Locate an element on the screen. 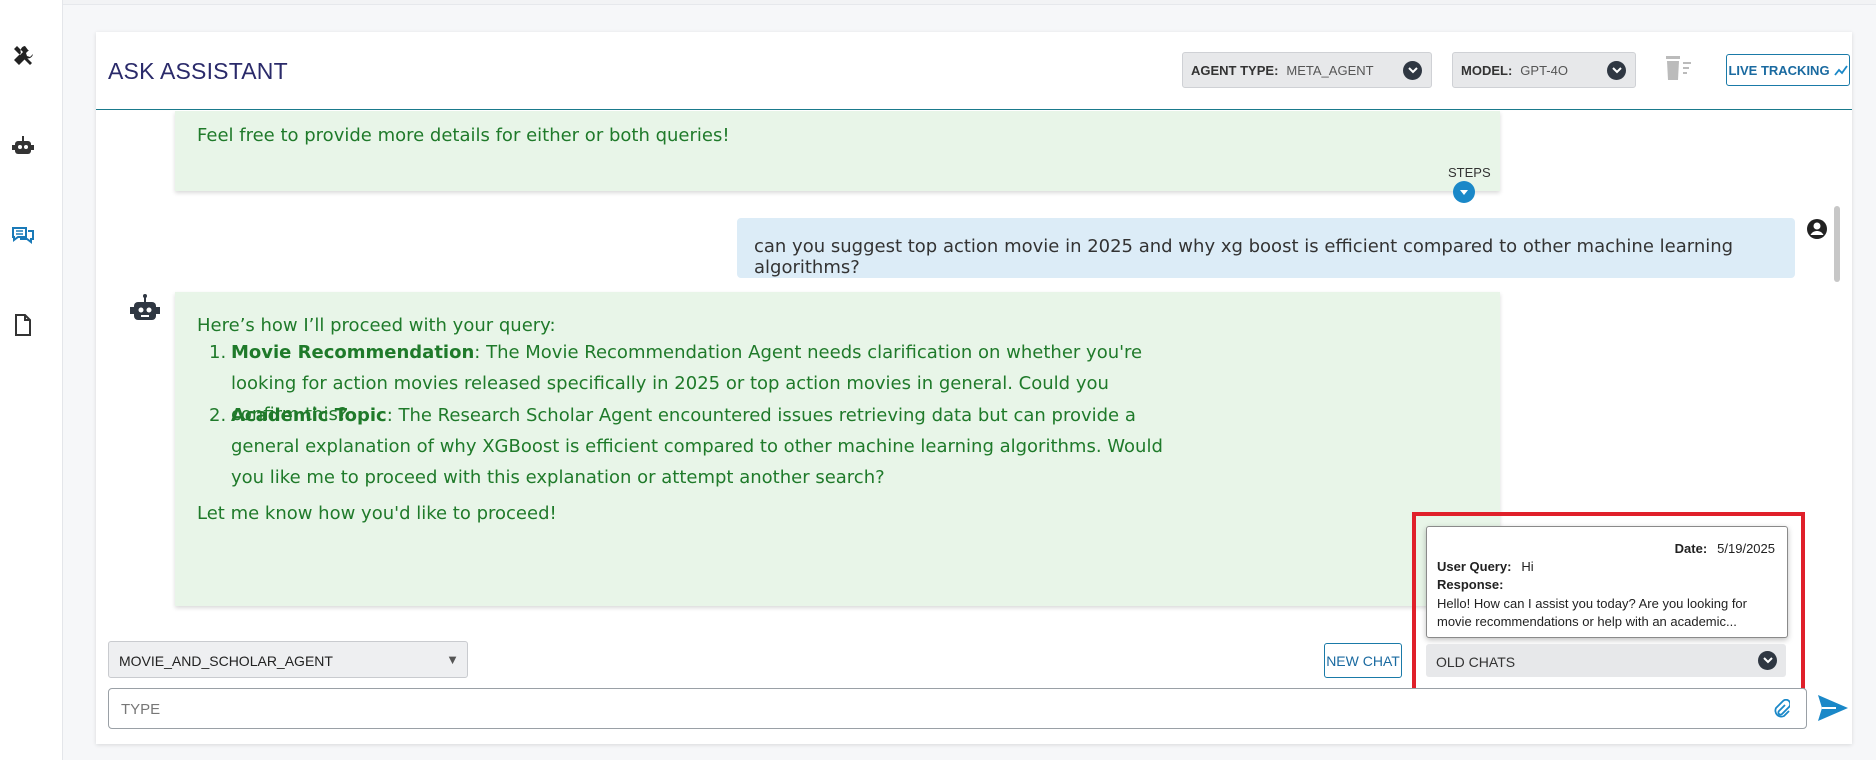 The height and width of the screenshot is (760, 1876). live-tracking-button: LIVE TRACKING is located at coordinates (1788, 70).